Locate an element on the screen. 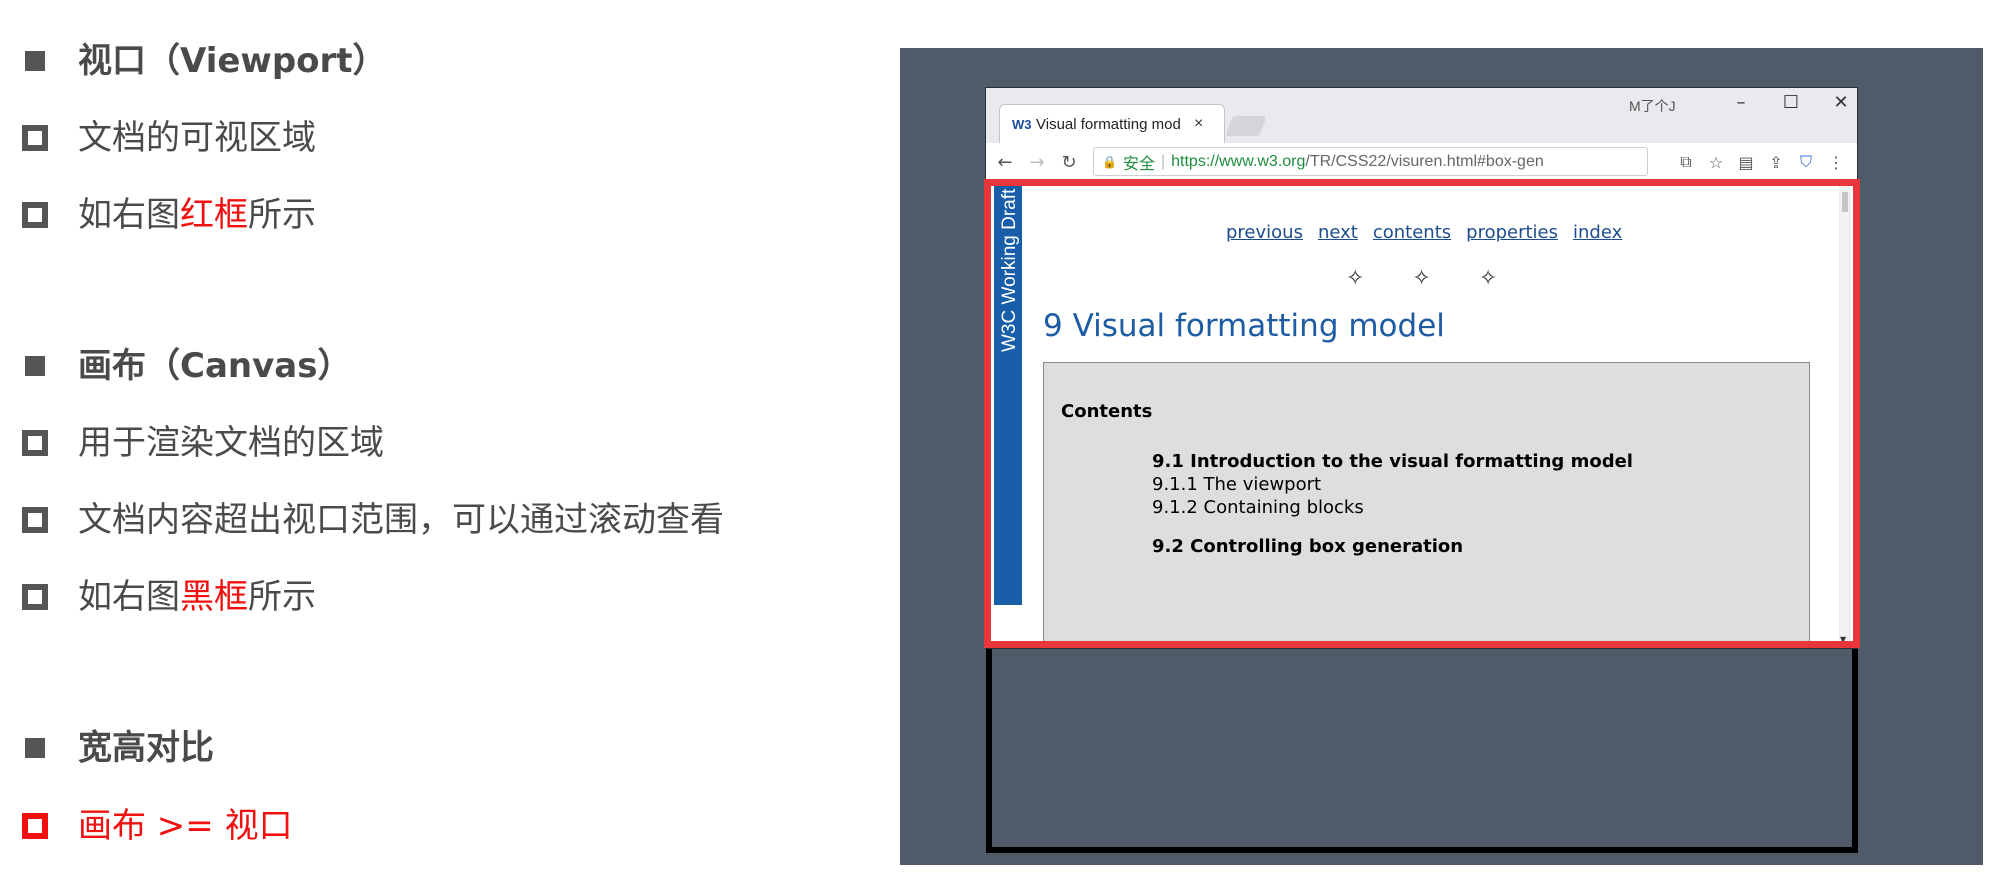  bullet-text: 如右图黑框所示 is located at coordinates (197, 597).